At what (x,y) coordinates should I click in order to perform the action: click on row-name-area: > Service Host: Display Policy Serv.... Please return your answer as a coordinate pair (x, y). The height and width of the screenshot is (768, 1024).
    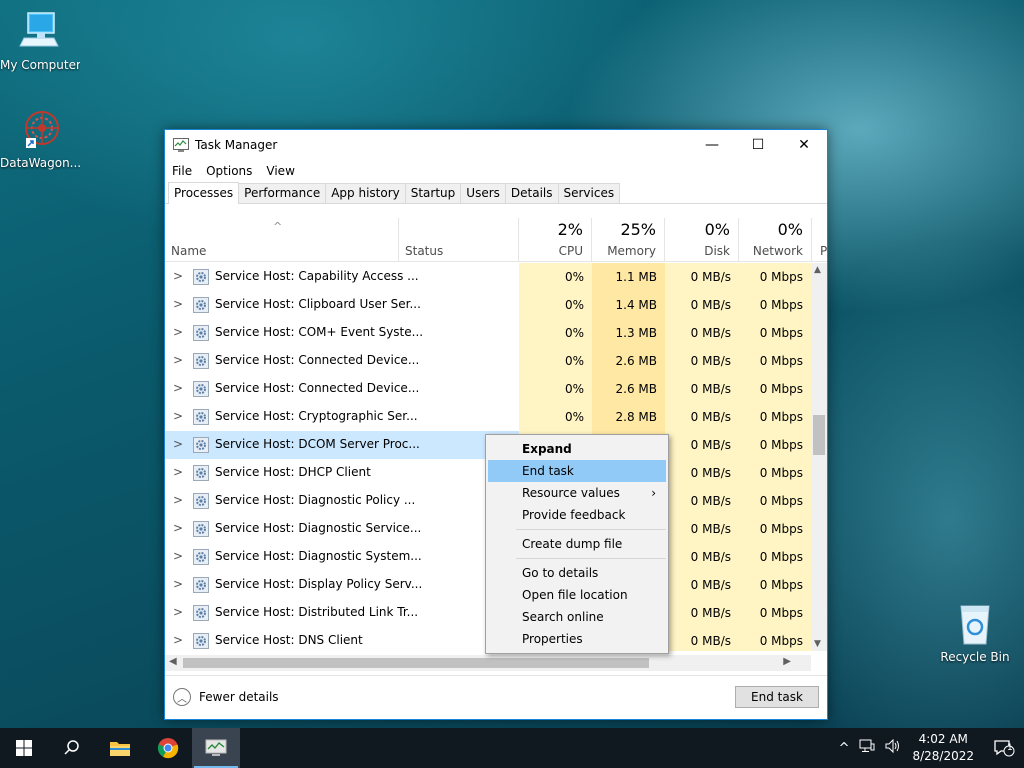
    Looking at the image, I should click on (342, 585).